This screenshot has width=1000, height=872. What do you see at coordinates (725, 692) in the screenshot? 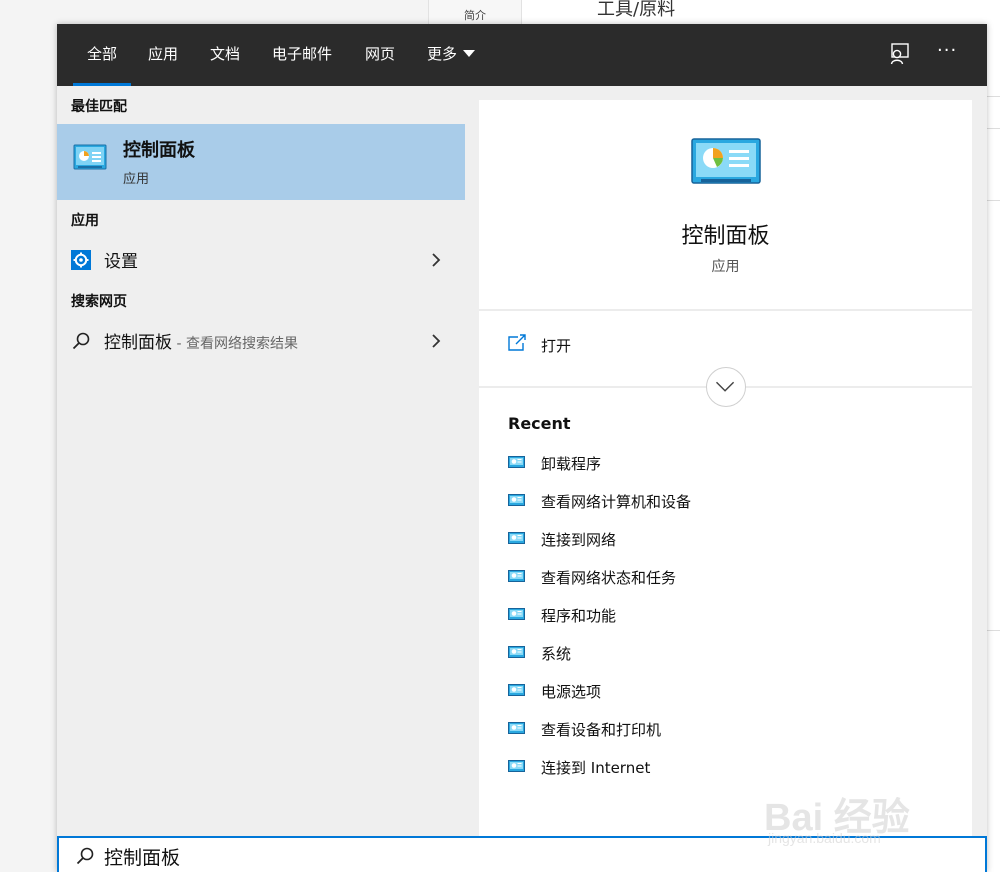
I see `recent-item: 电源选项` at bounding box center [725, 692].